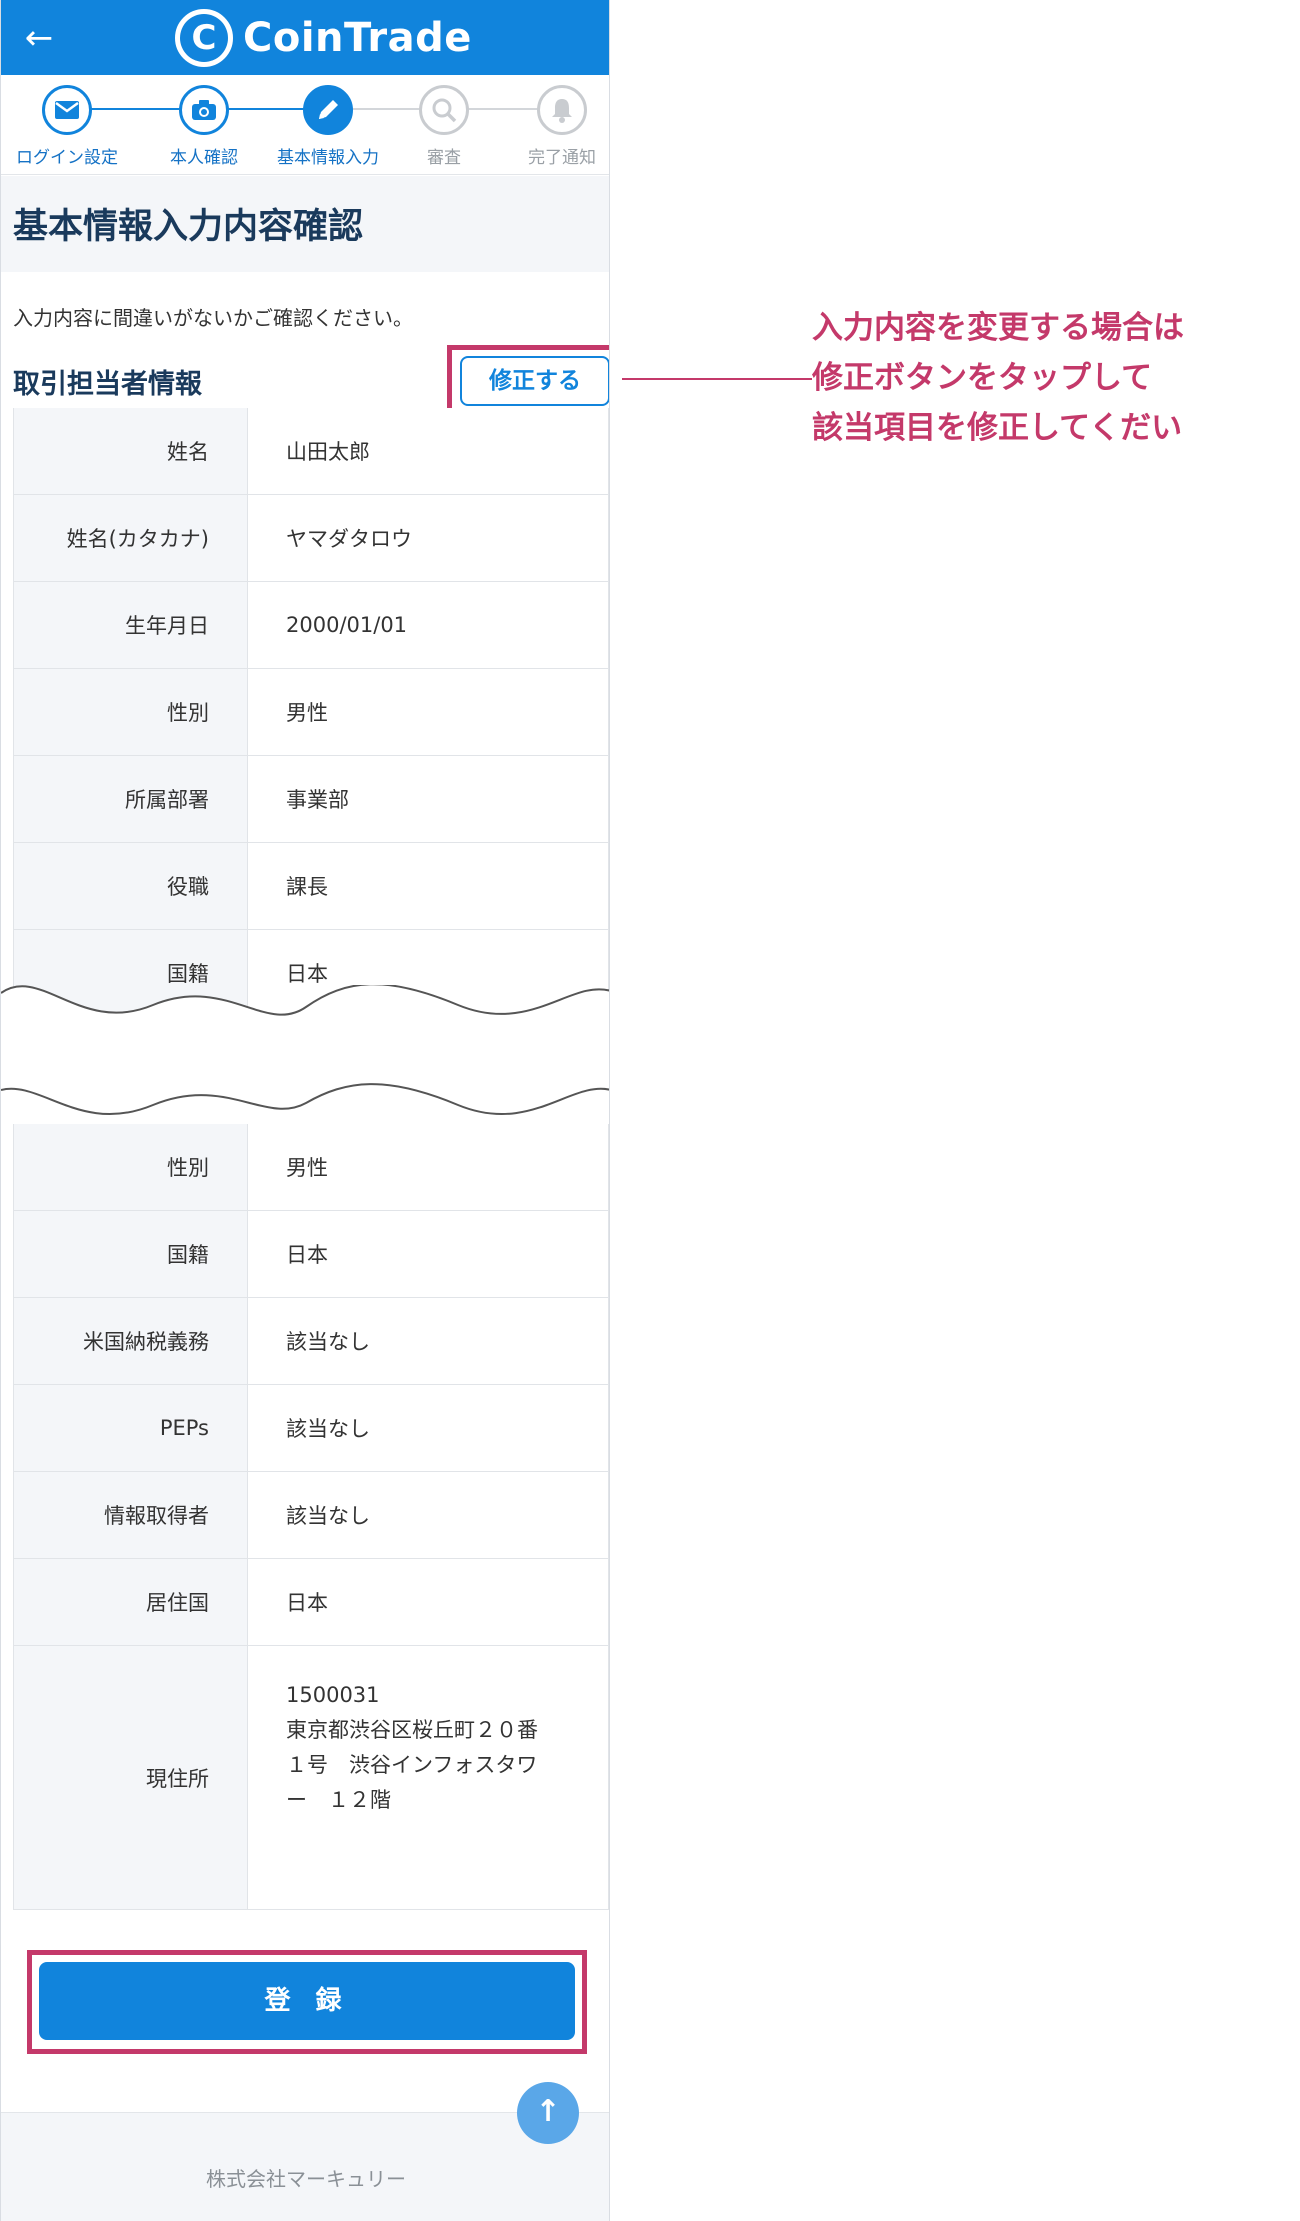 This screenshot has width=1300, height=2221. Describe the element at coordinates (130, 1602) in the screenshot. I see `row-label: 居住国` at that location.